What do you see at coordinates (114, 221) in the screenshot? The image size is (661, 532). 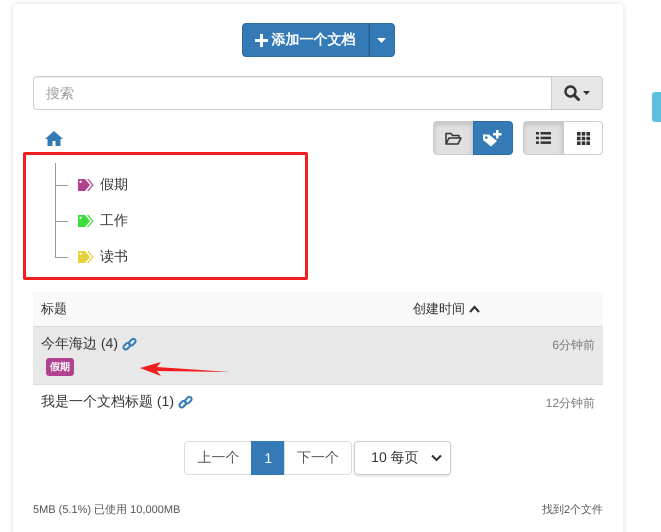 I see `tag-label: 工作` at bounding box center [114, 221].